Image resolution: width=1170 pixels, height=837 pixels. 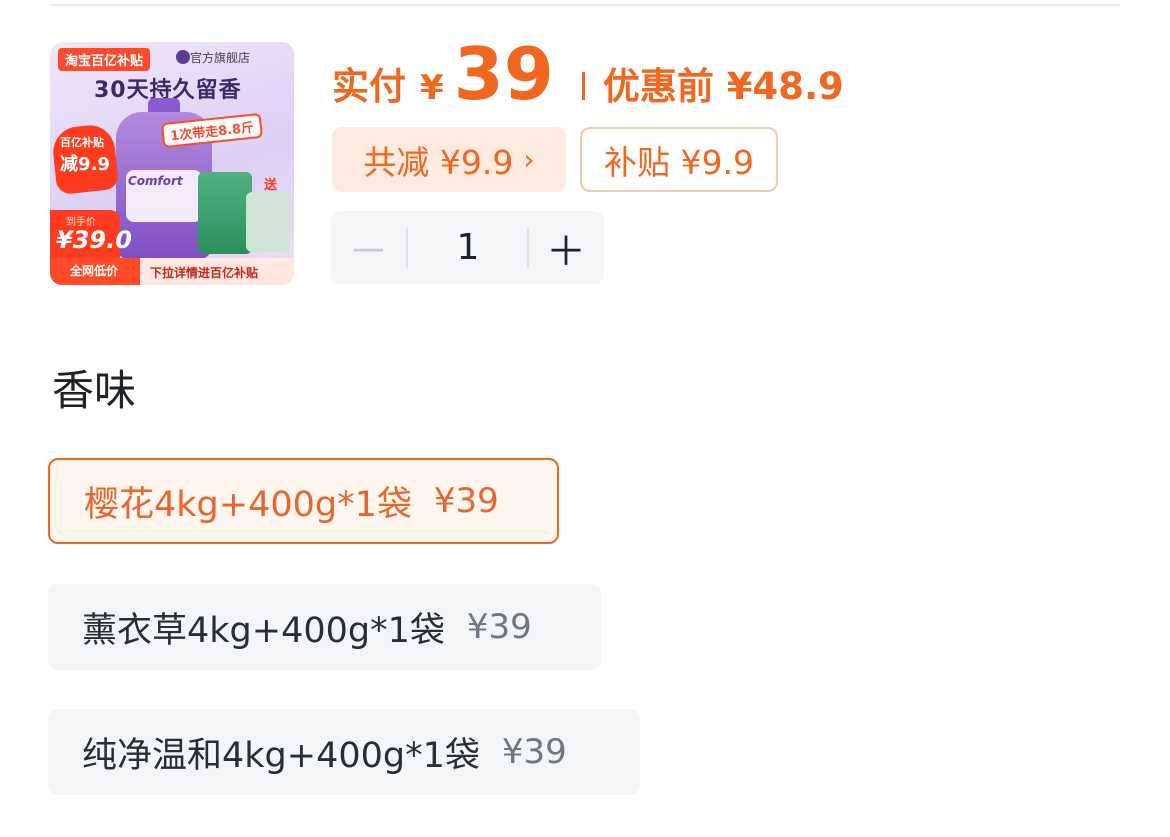 I want to click on bottle-brand: Comfort, so click(x=155, y=181).